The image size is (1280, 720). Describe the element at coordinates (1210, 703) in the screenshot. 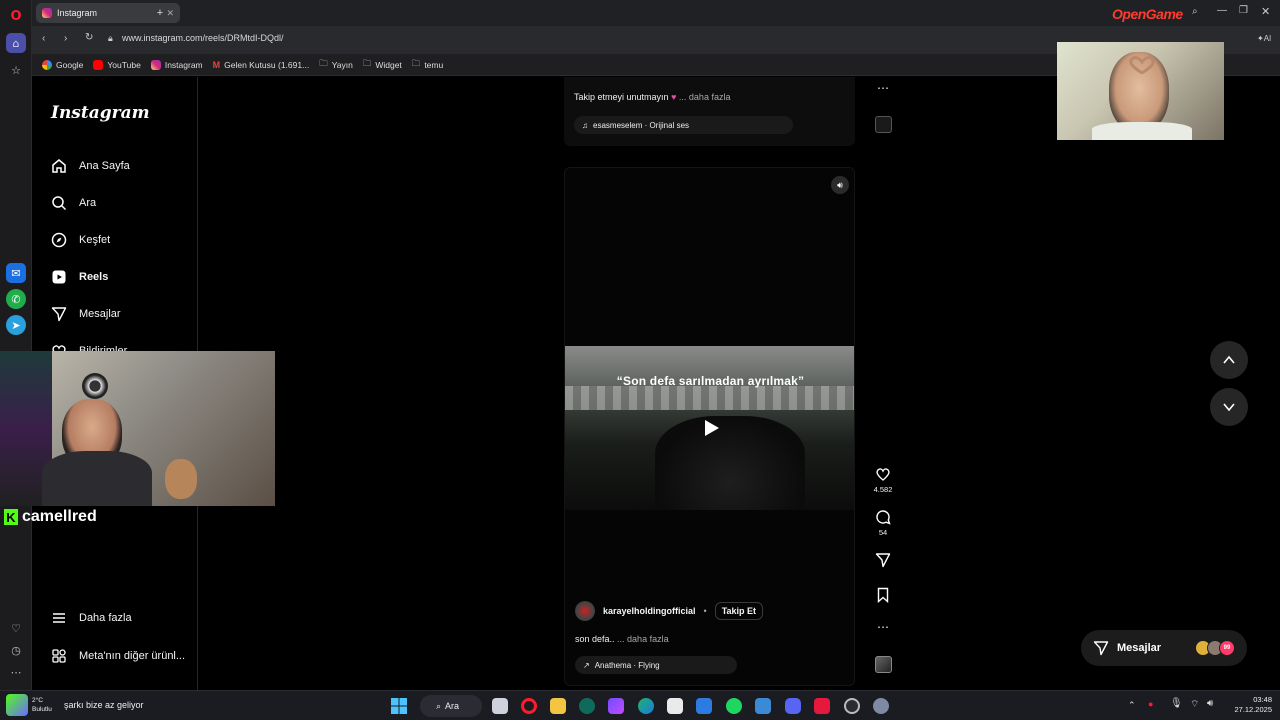

I see `volume-icon: 🔊︎` at that location.